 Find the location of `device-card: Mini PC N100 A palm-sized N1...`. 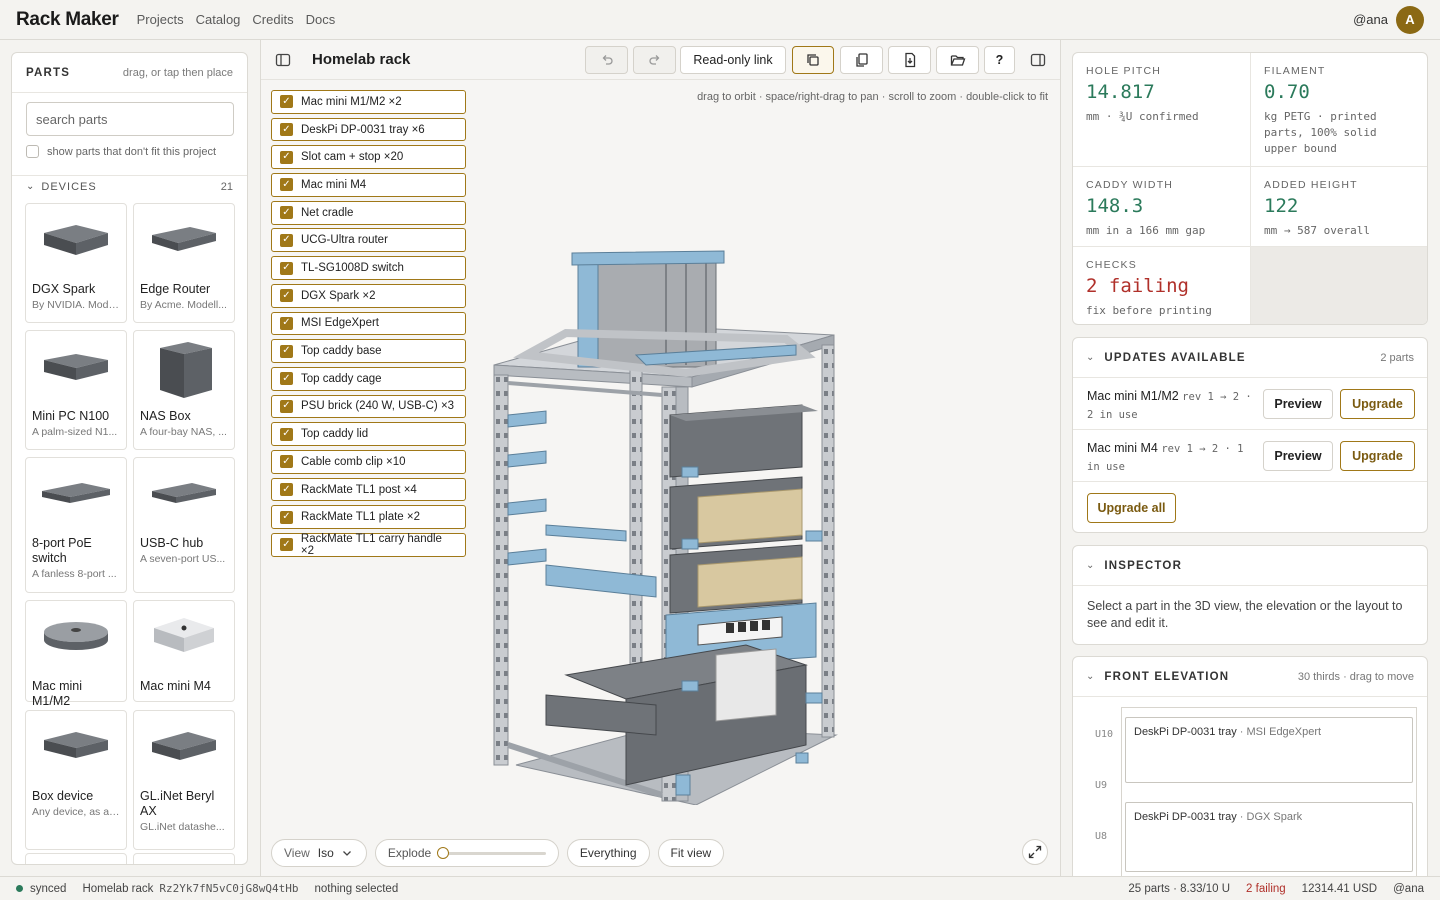

device-card: Mini PC N100 A palm-sized N1... is located at coordinates (76, 390).